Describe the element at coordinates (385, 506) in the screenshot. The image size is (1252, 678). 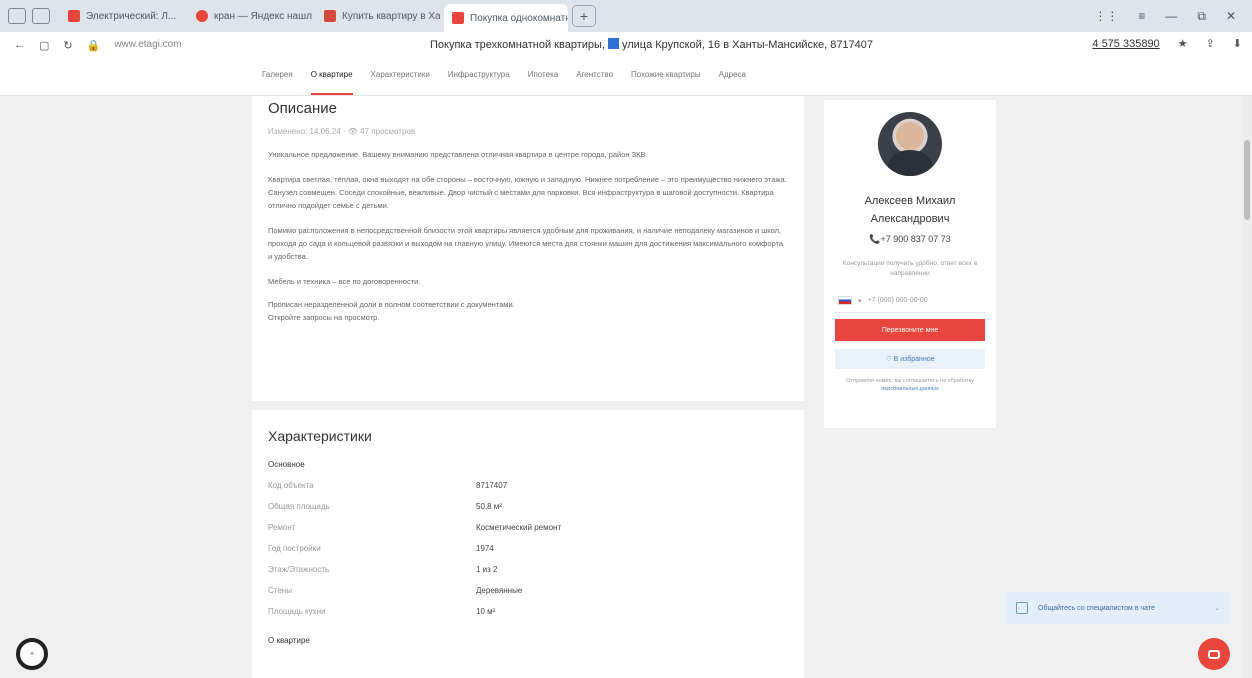
I see `characteristic-row: Общая площадь 50,8 м²` at that location.